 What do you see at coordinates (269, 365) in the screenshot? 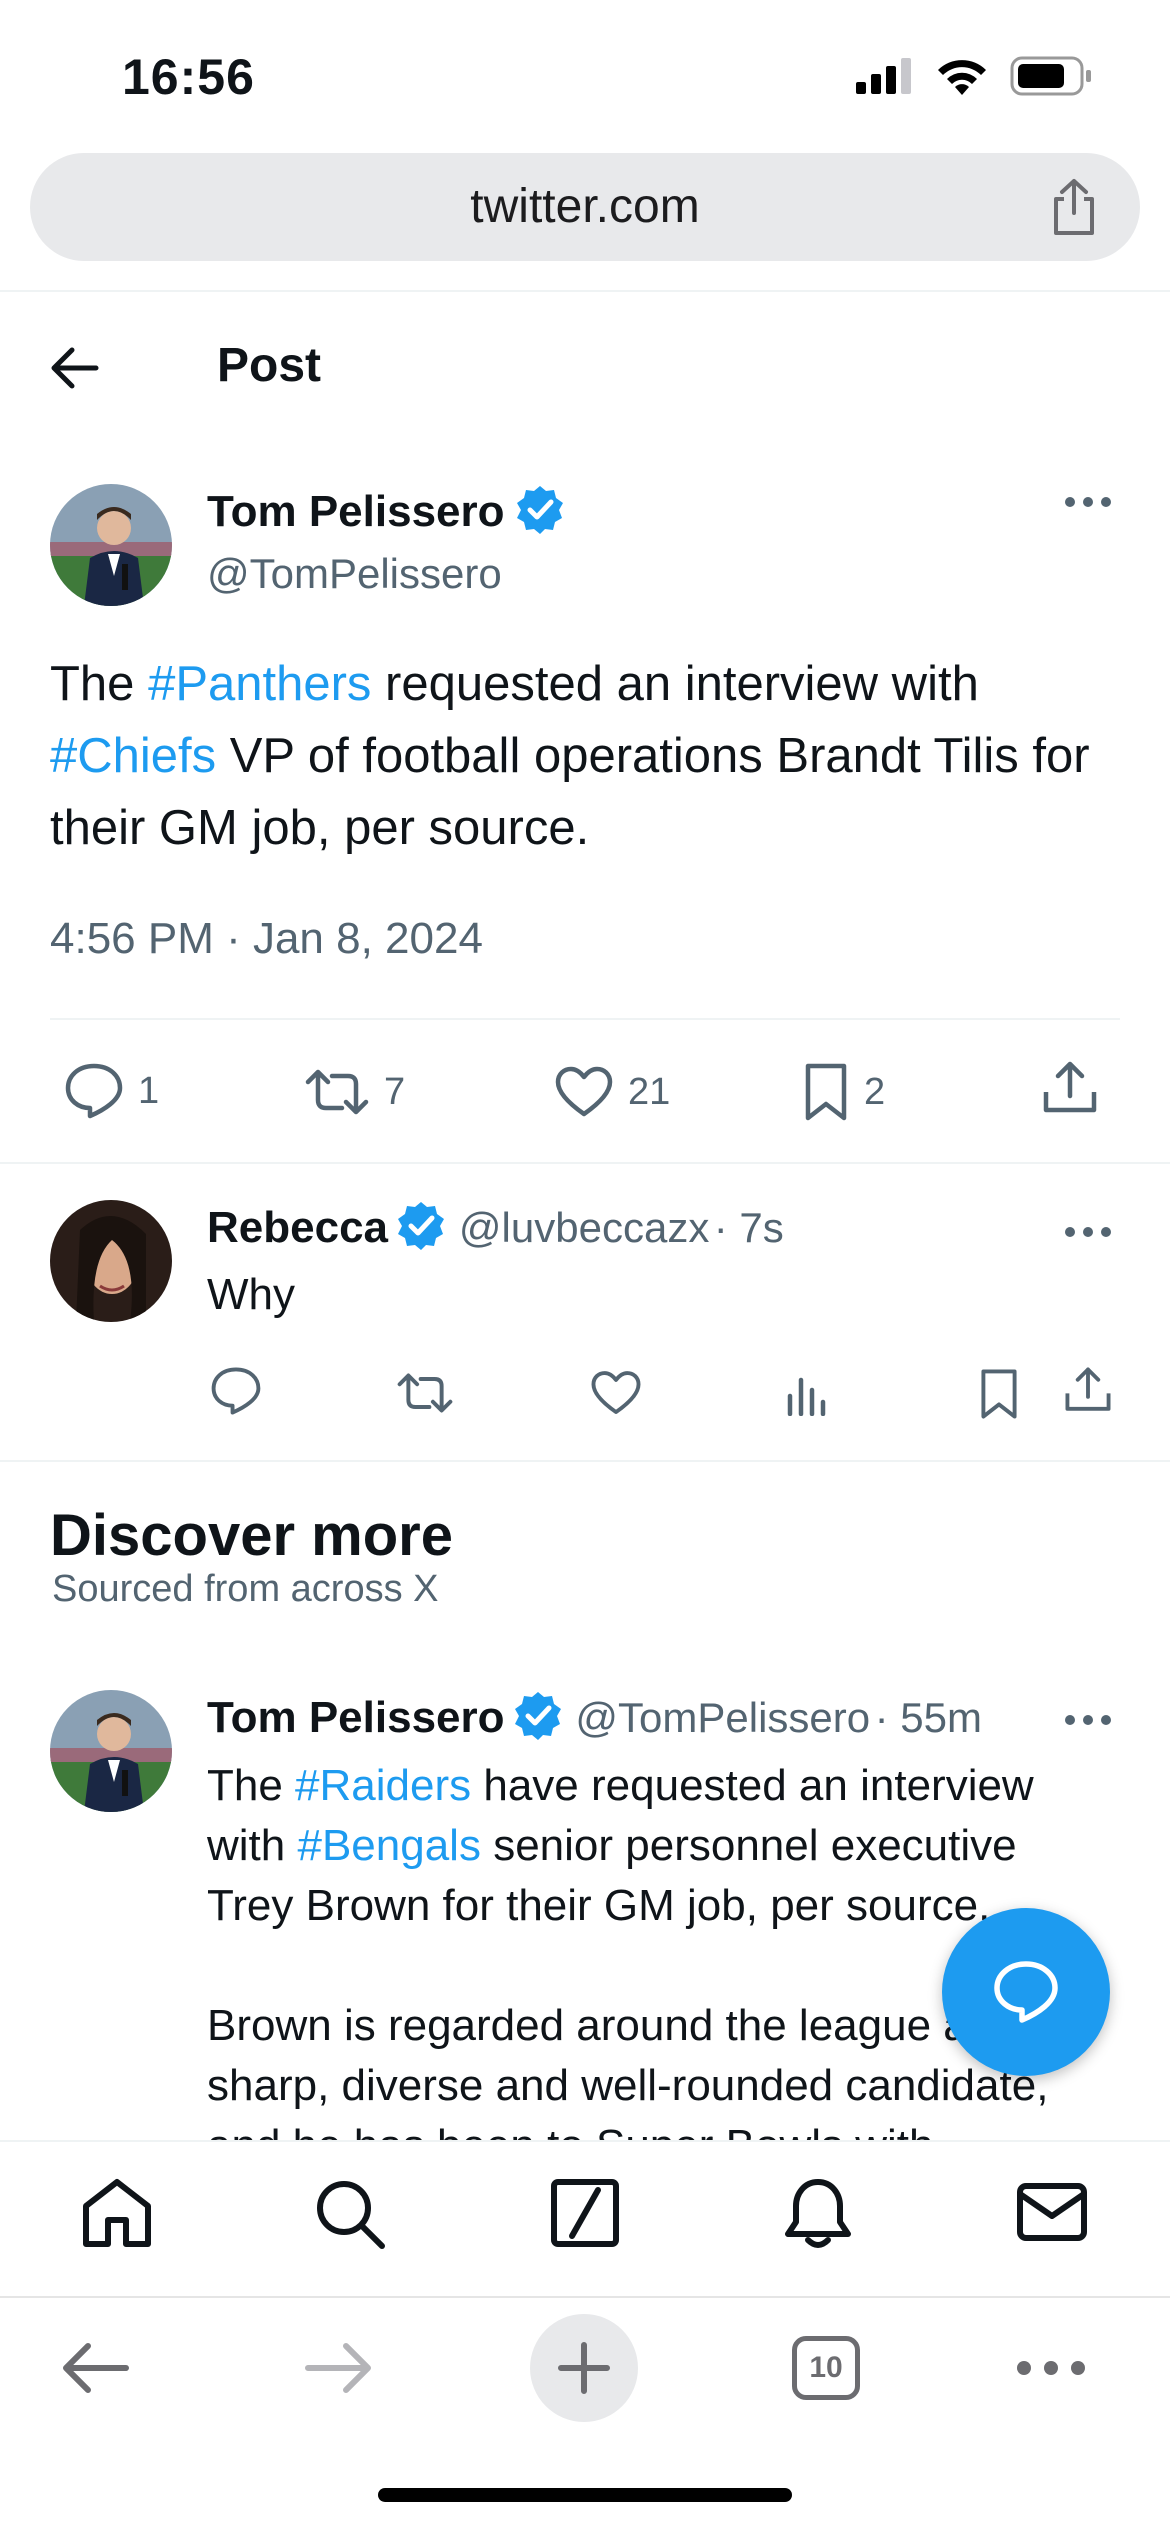
I see `page-title: Post` at bounding box center [269, 365].